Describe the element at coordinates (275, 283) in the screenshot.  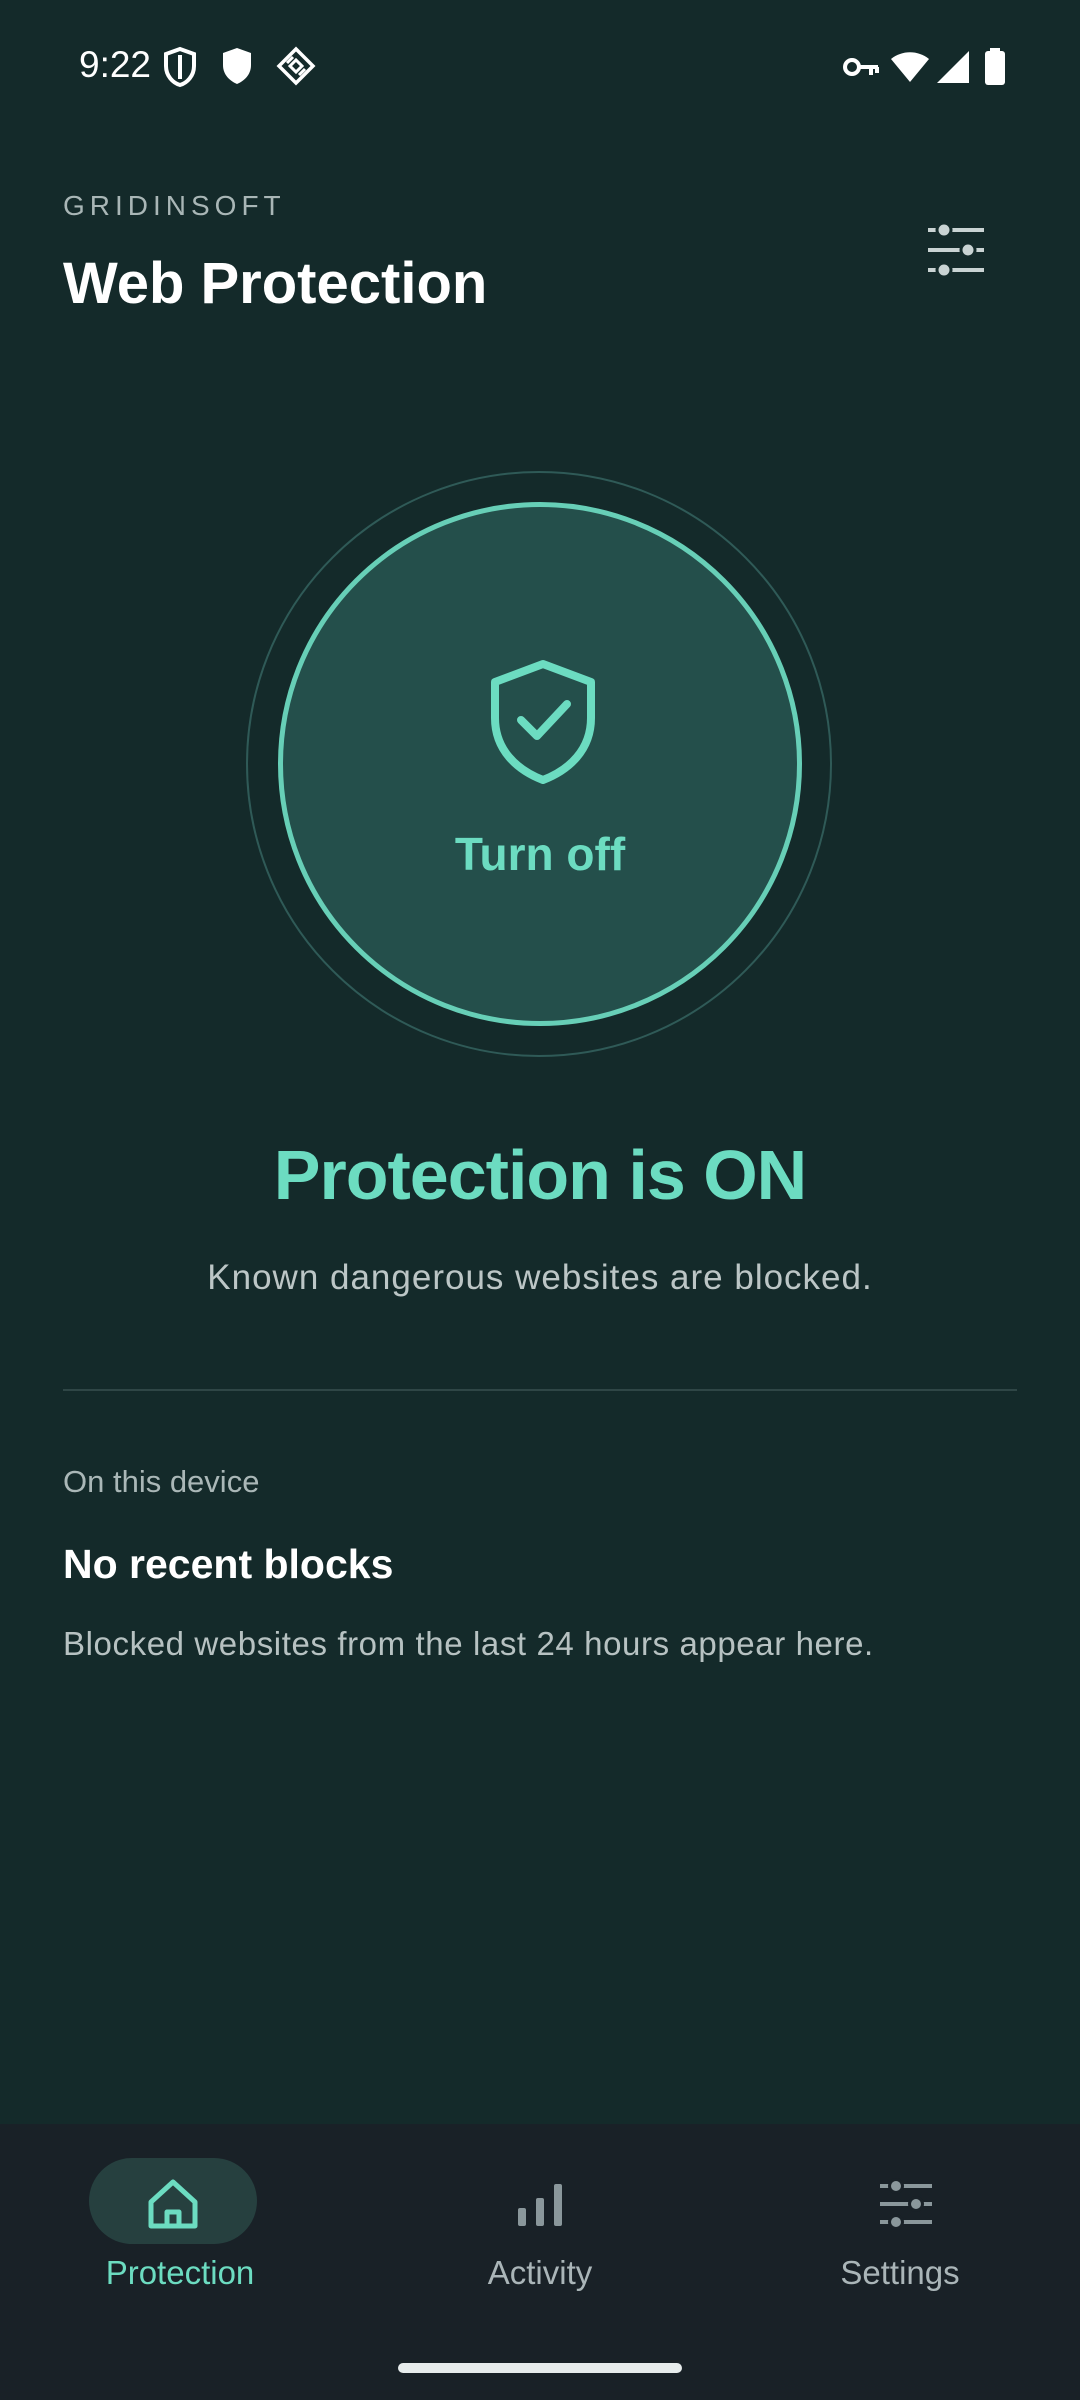
I see `page-title: Web Protection` at that location.